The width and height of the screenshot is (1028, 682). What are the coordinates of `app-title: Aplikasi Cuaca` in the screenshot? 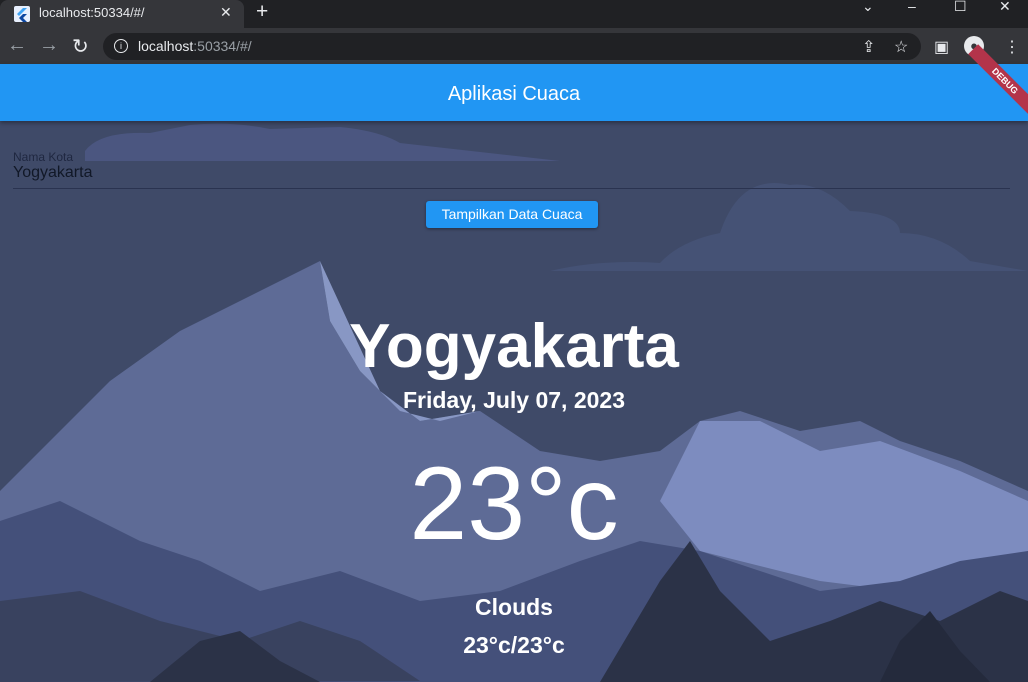 It's located at (514, 94).